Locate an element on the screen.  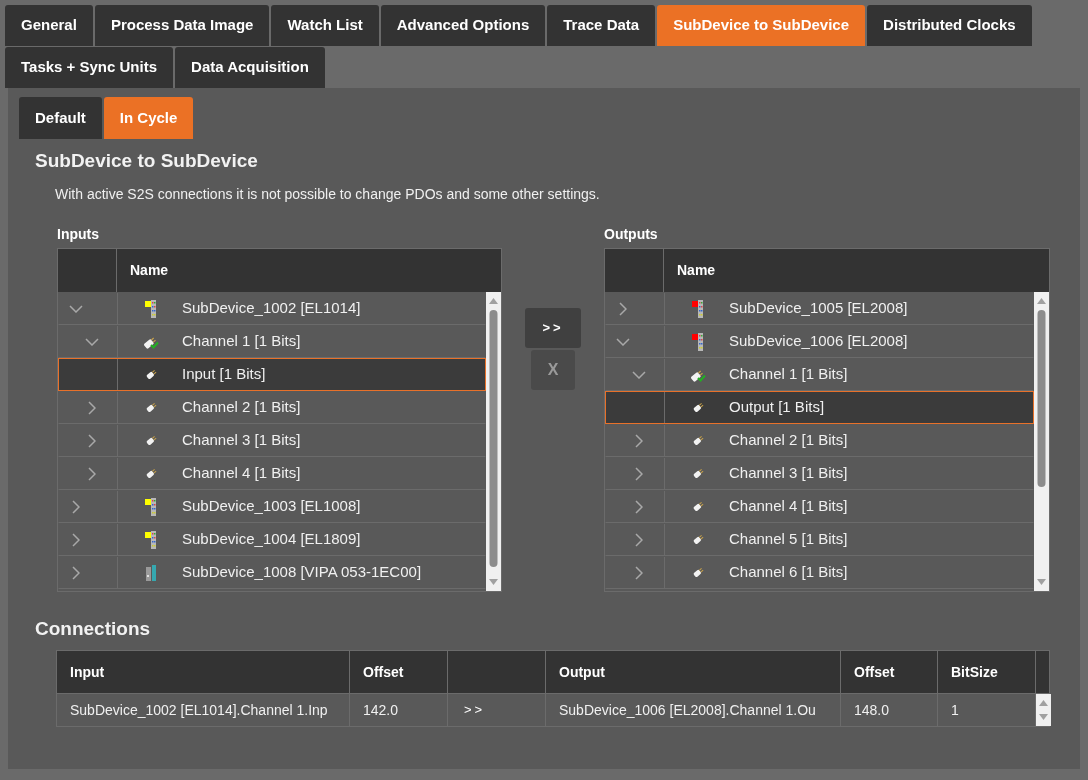
tree-row: SubDevice_1006 [EL2008] is located at coordinates (819, 341).